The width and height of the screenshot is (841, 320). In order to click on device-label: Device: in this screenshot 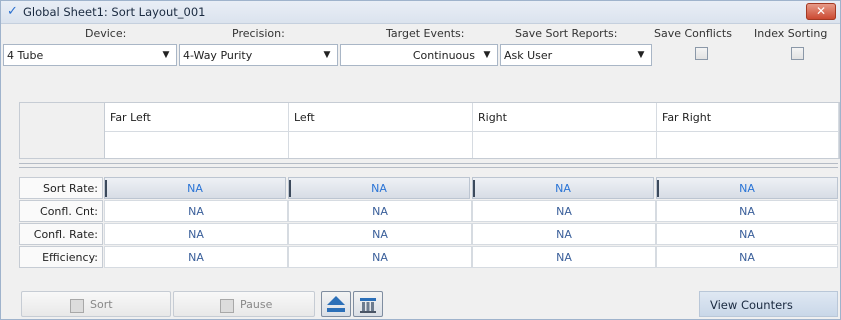, I will do `click(106, 33)`.